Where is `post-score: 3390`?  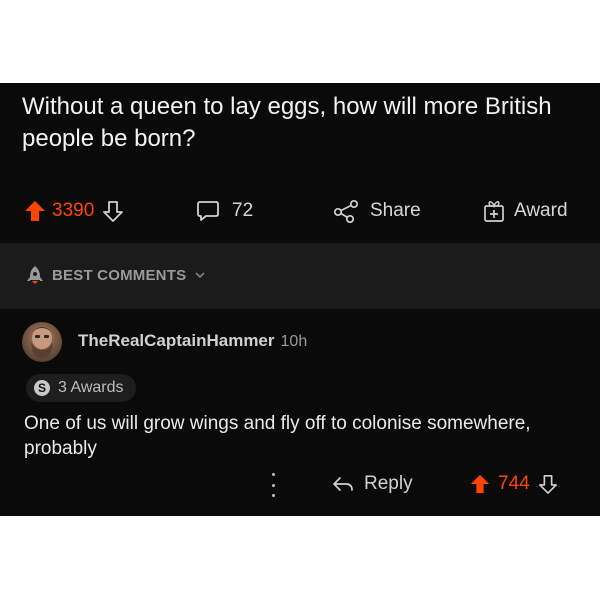
post-score: 3390 is located at coordinates (73, 210).